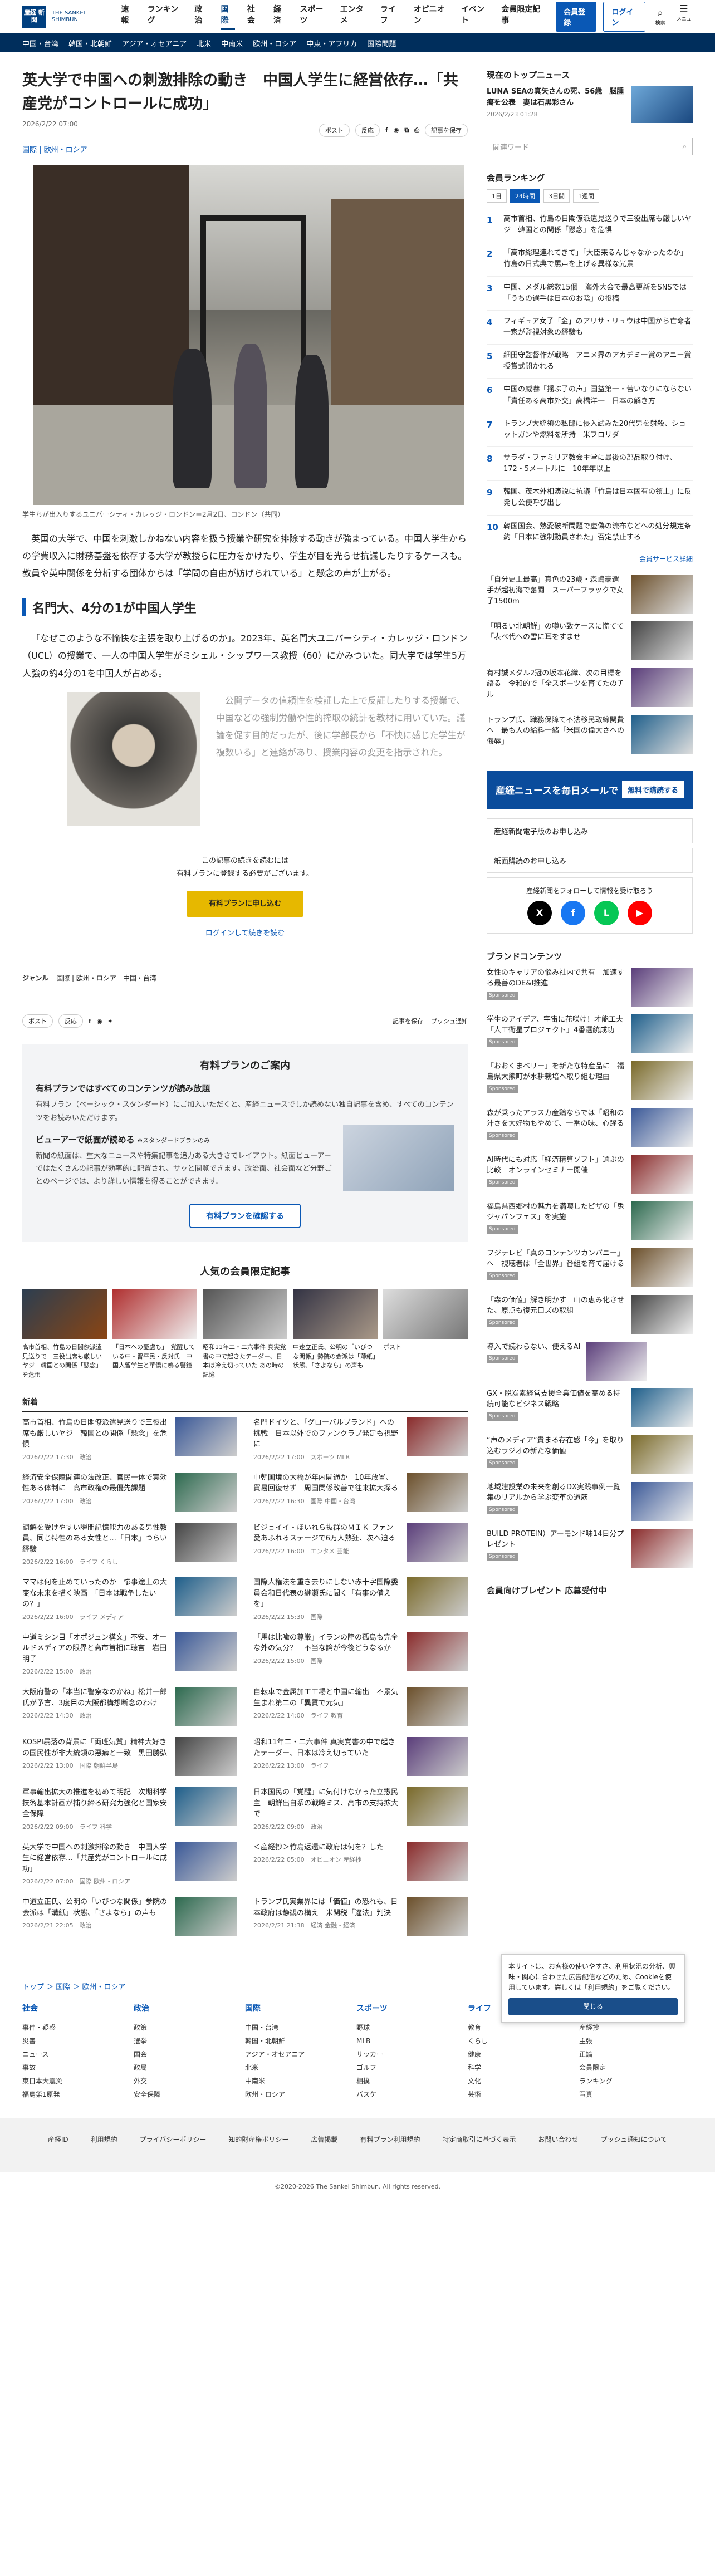 Image resolution: width=715 pixels, height=2576 pixels. What do you see at coordinates (406, 2041) in the screenshot?
I see `footer-link: MLB` at bounding box center [406, 2041].